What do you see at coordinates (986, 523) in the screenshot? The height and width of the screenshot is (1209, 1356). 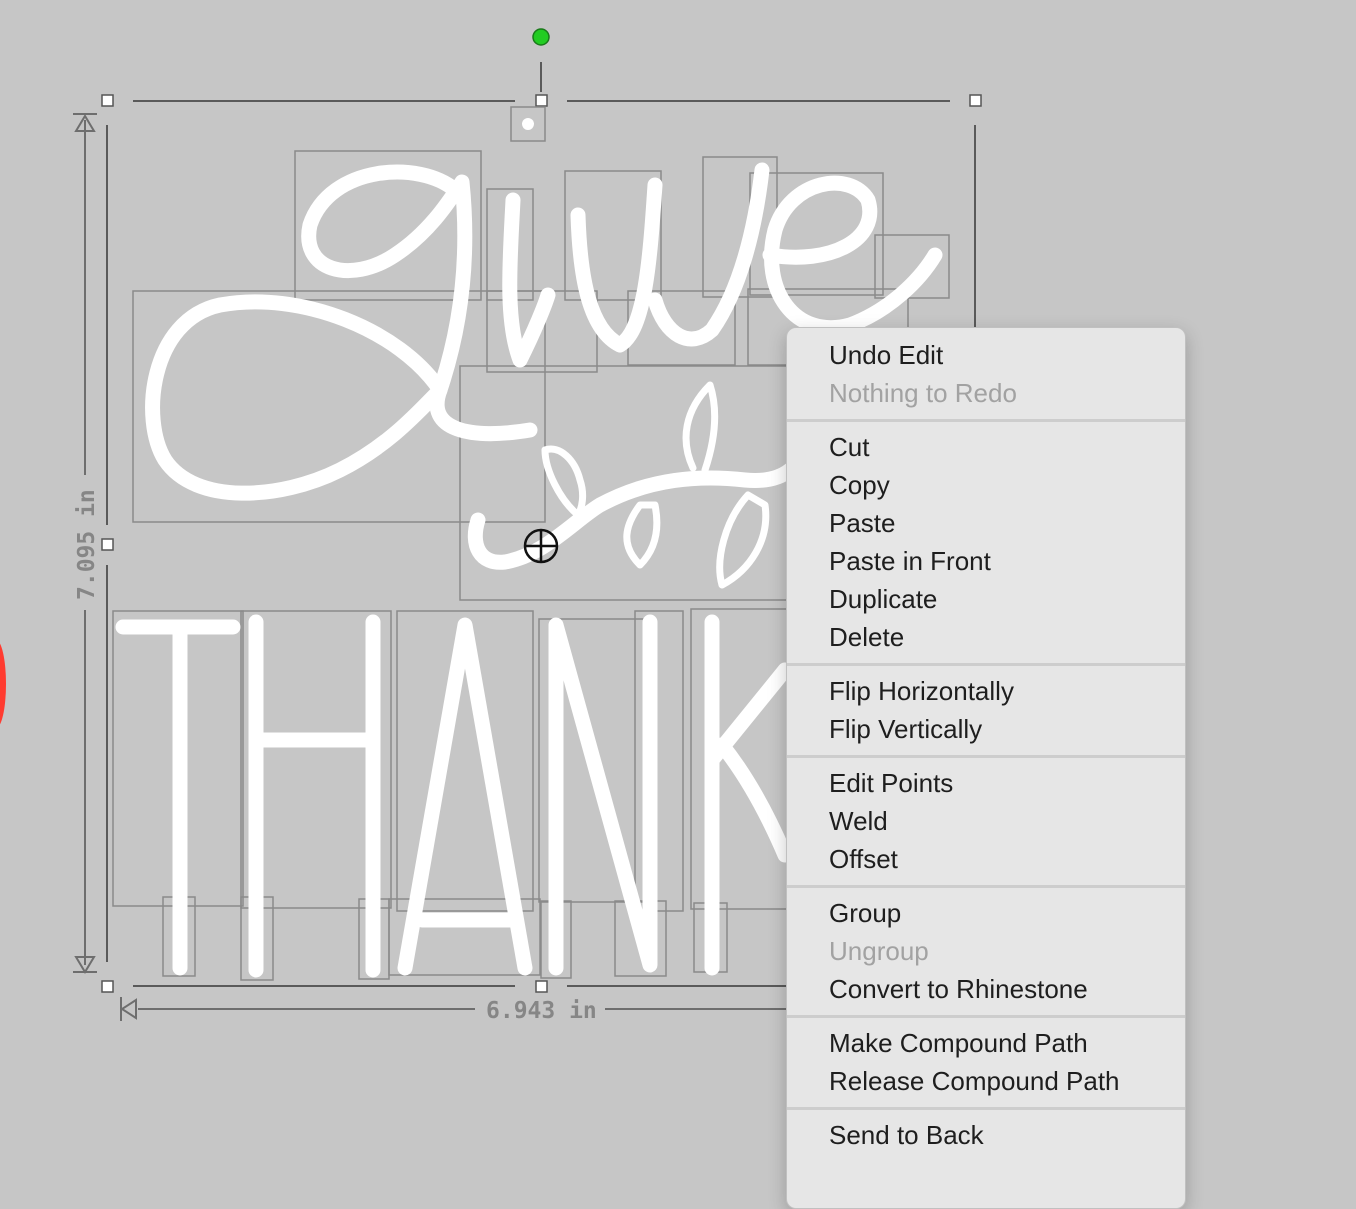 I see `menu-item-paste: Paste` at bounding box center [986, 523].